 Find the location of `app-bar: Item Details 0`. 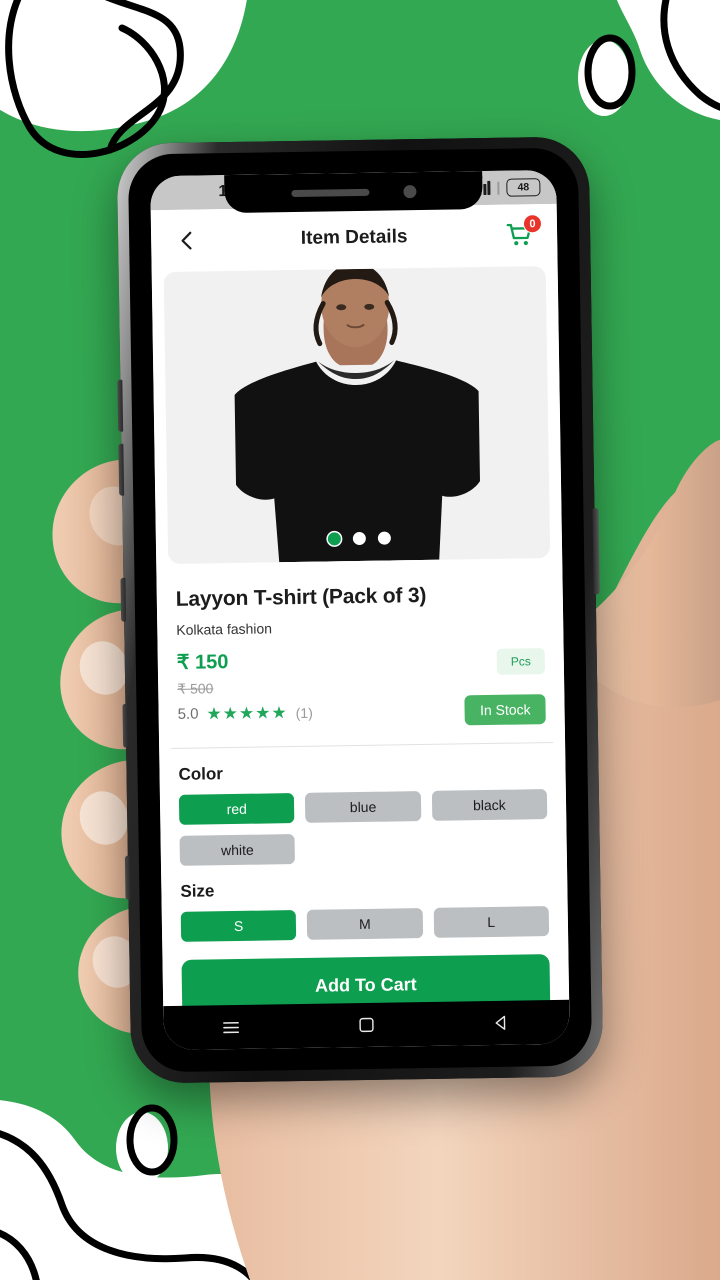

app-bar: Item Details 0 is located at coordinates (354, 238).